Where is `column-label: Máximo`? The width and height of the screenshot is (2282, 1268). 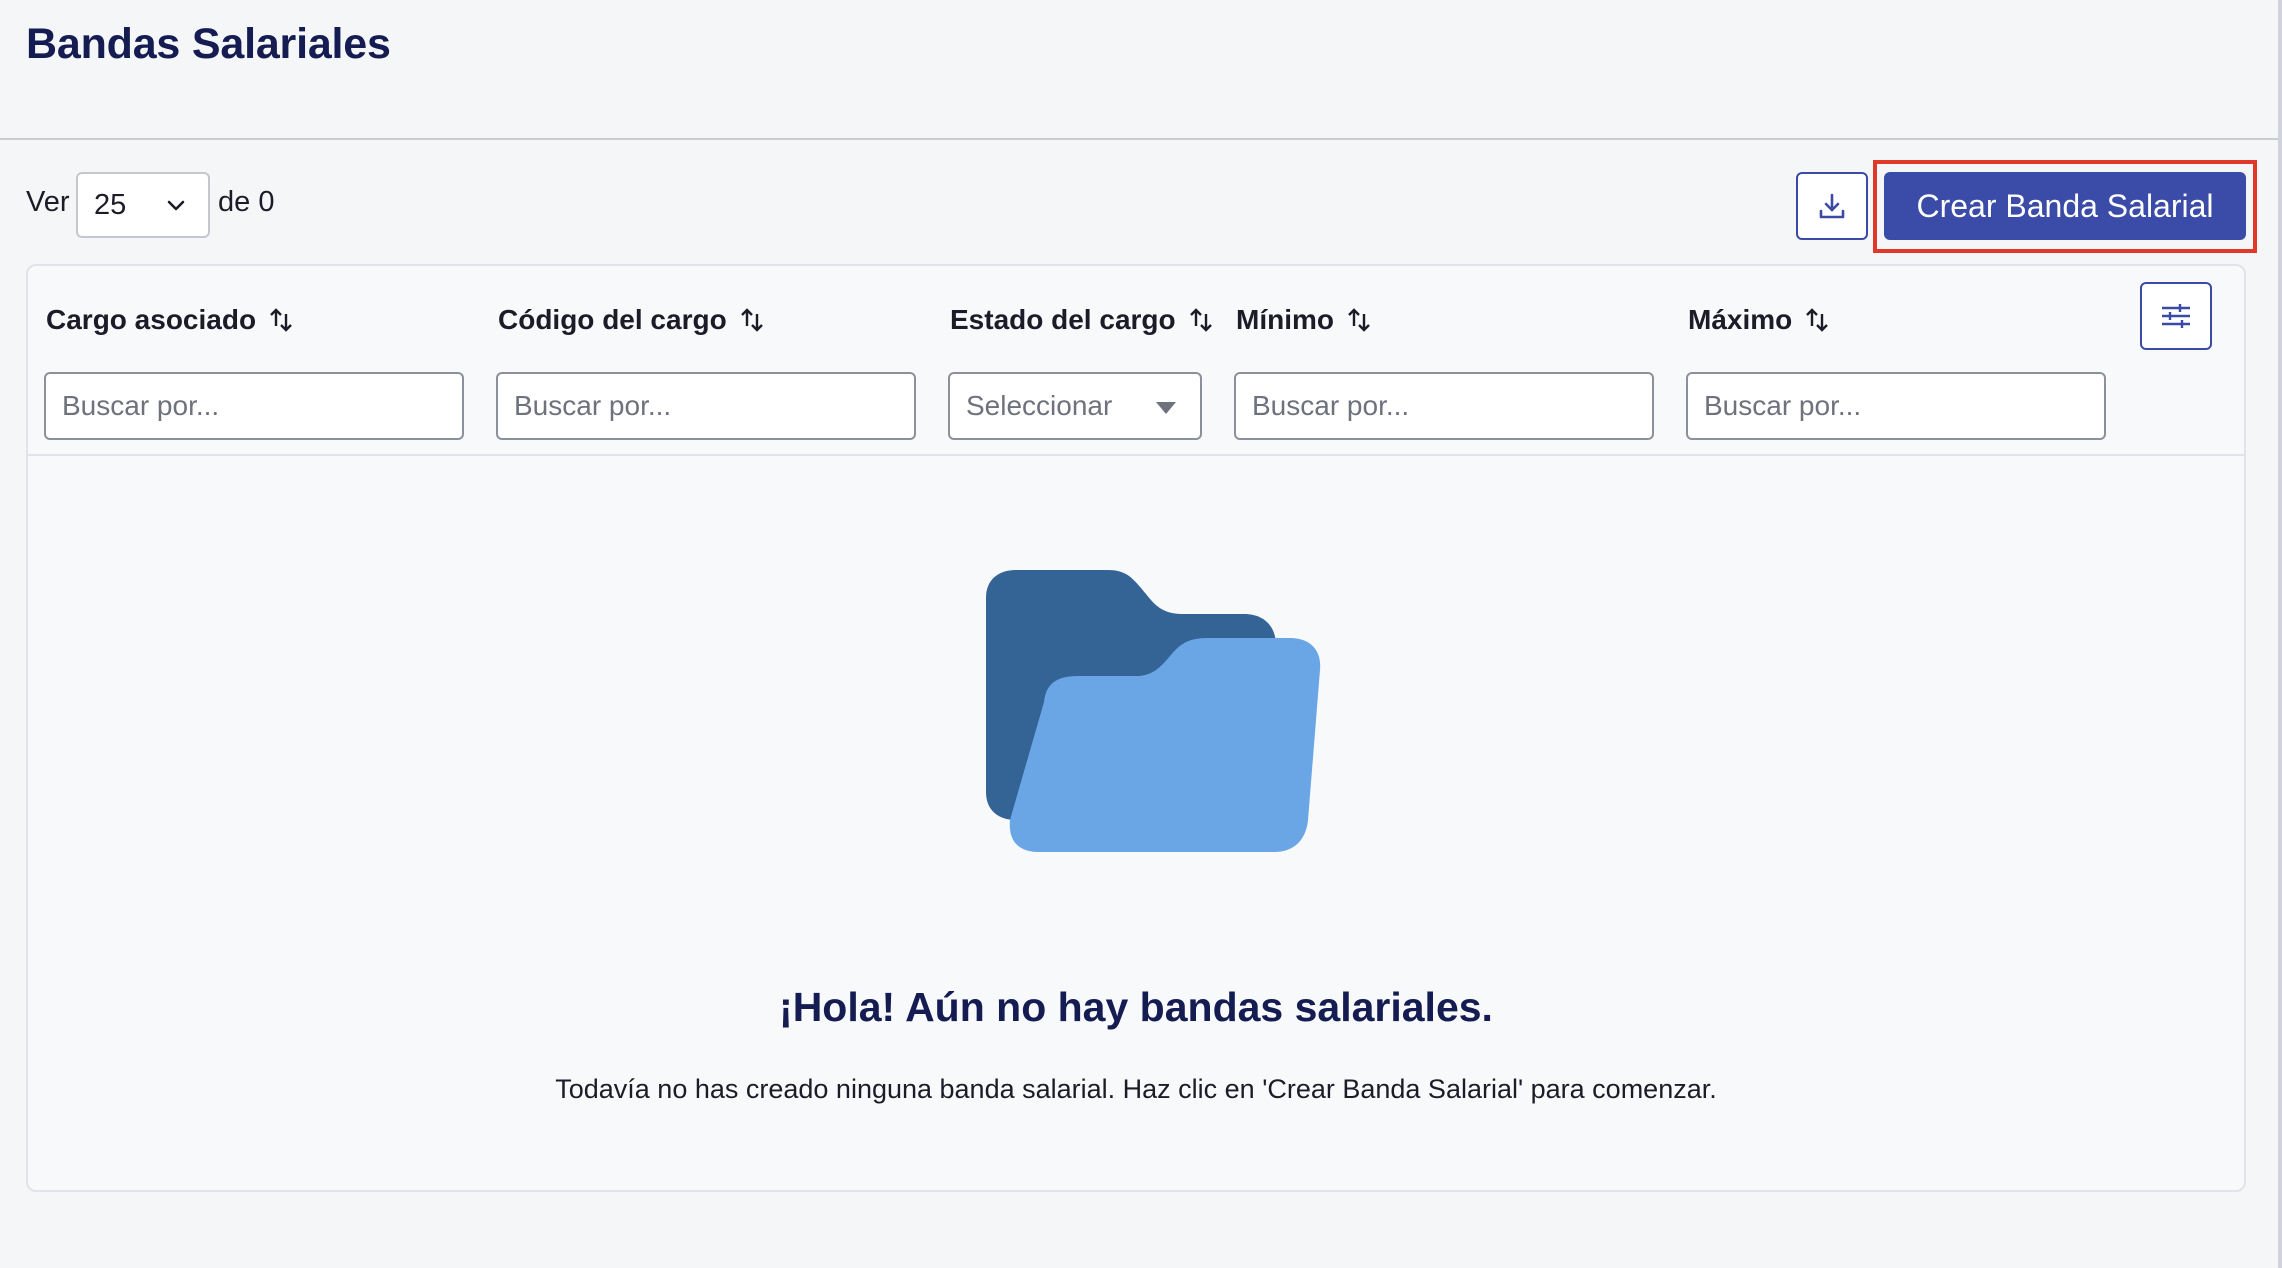 column-label: Máximo is located at coordinates (1740, 319).